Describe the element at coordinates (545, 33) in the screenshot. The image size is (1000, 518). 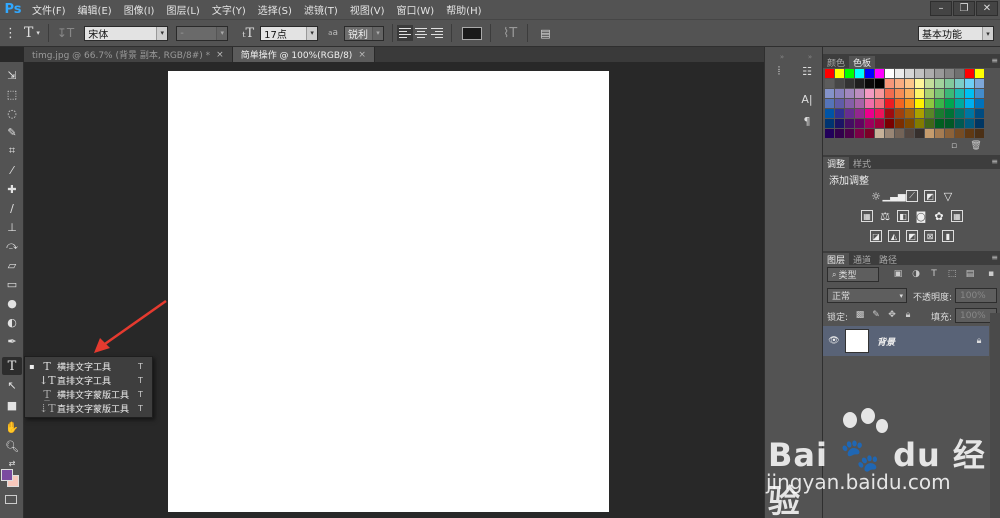
I see `character-panel-icon: ▤` at that location.